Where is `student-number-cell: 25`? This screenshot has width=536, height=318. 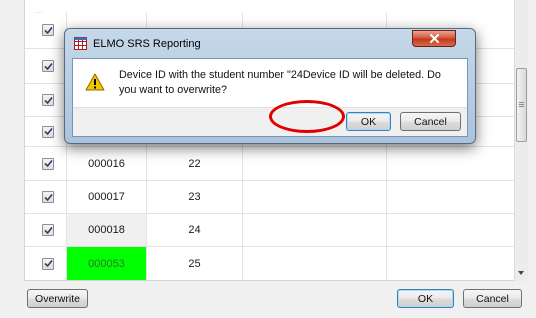 student-number-cell: 25 is located at coordinates (195, 263).